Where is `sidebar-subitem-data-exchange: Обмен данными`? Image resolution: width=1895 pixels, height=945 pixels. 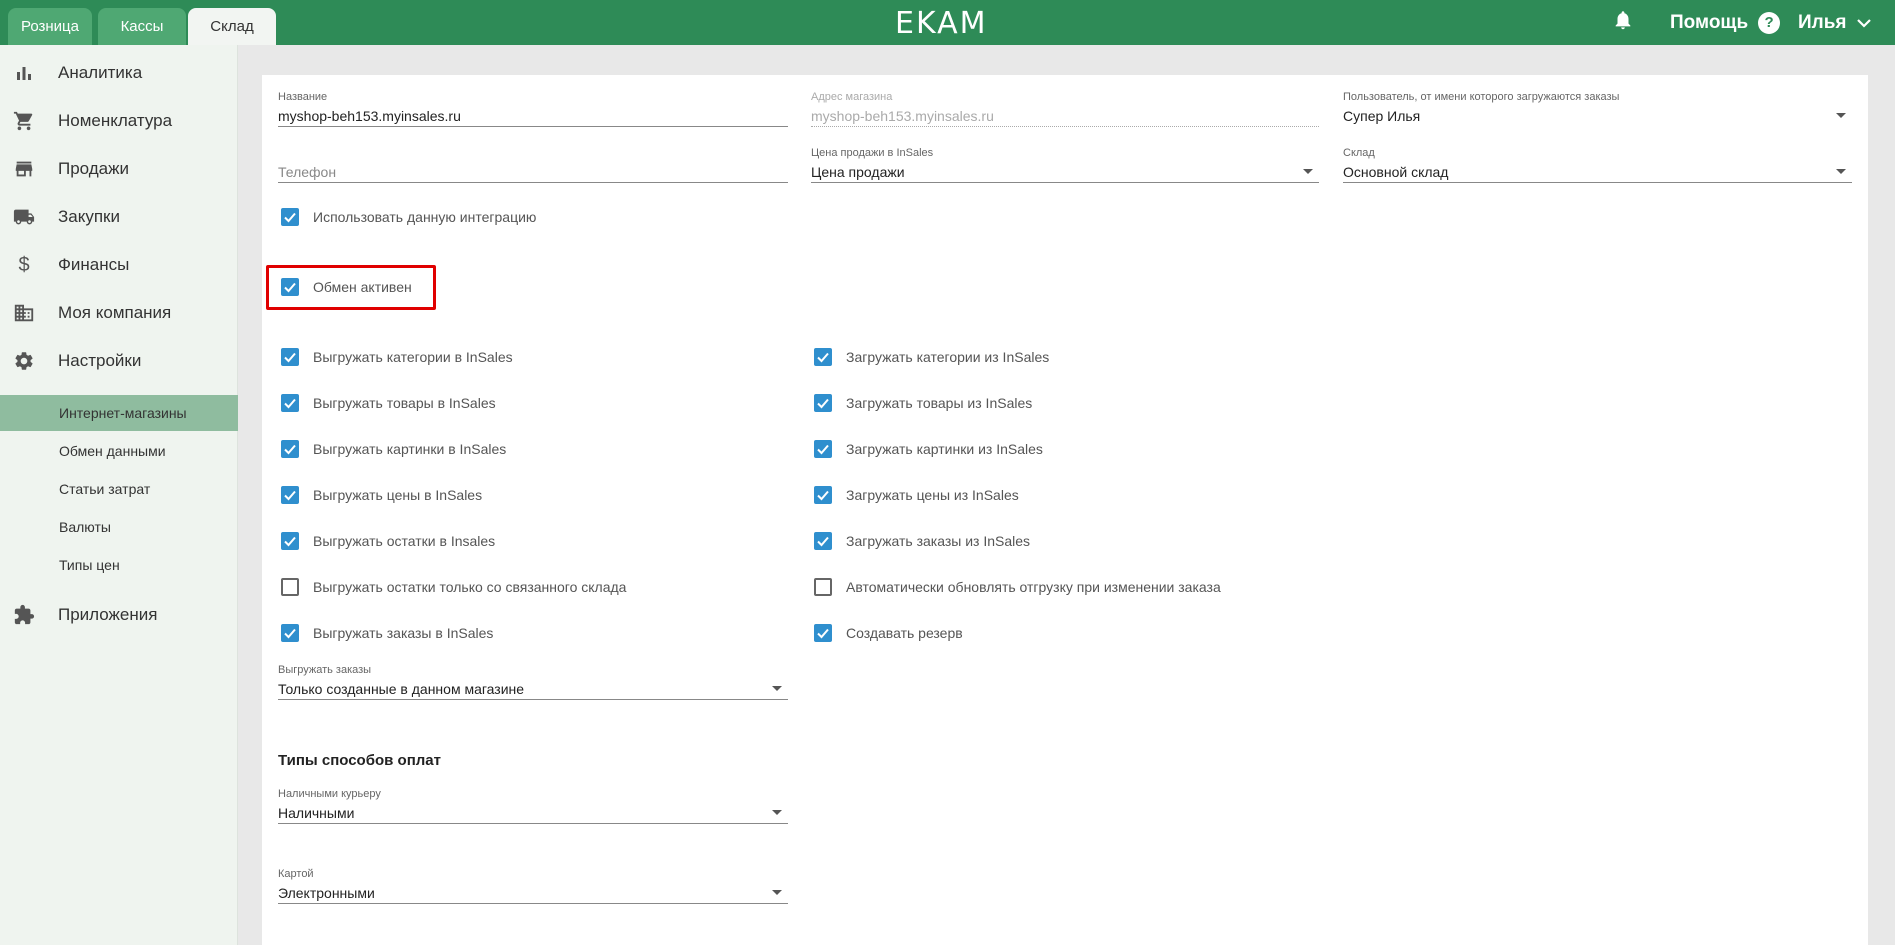 sidebar-subitem-data-exchange: Обмен данными is located at coordinates (119, 451).